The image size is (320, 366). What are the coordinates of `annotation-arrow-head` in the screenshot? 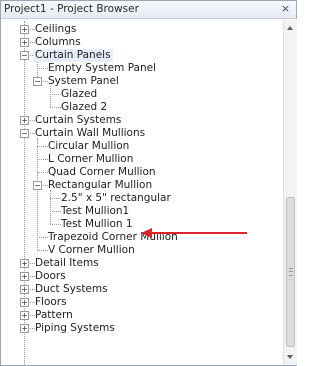 It's located at (146, 233).